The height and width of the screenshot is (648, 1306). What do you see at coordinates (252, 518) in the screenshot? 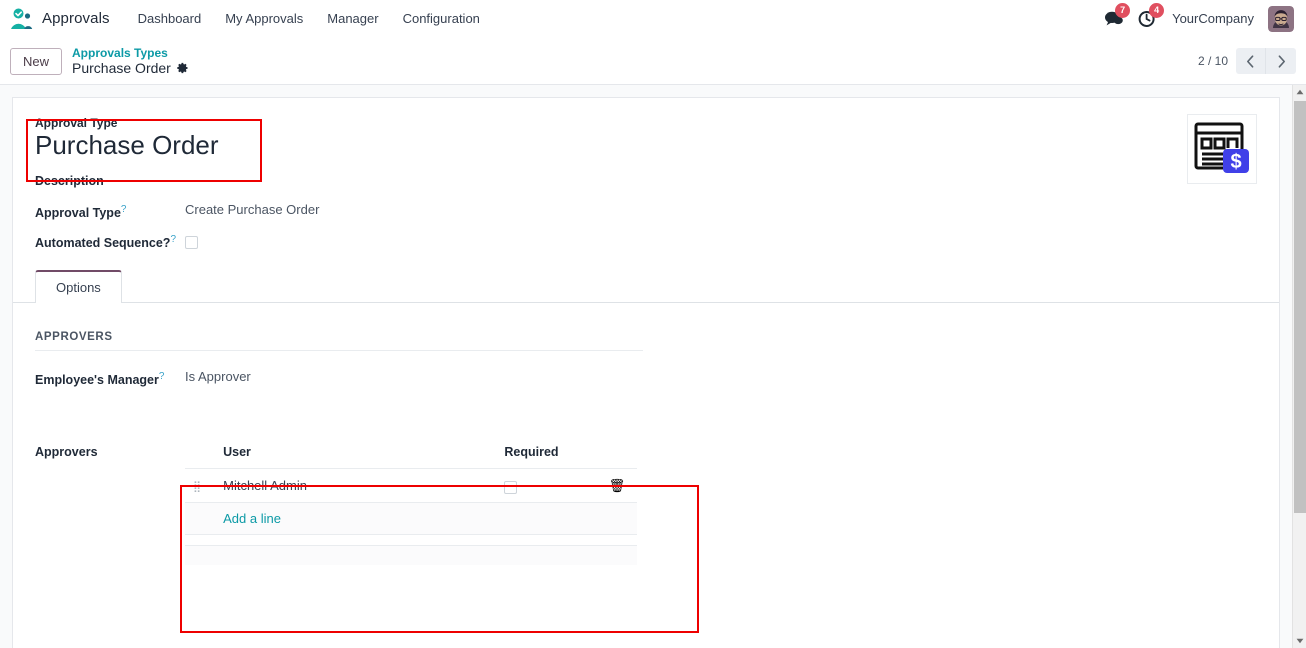
I see `add-a-line-link: Add a line` at bounding box center [252, 518].